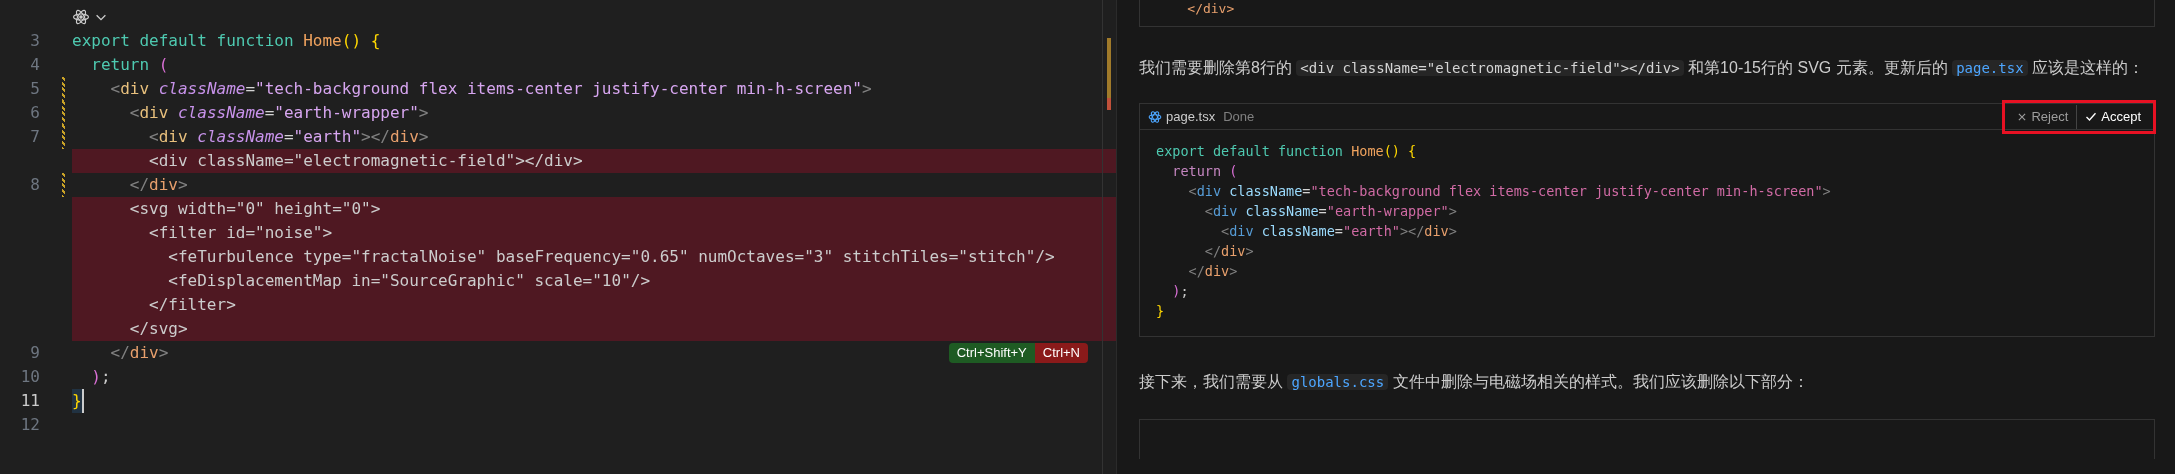 The height and width of the screenshot is (474, 2175). I want to click on code-line: }, so click(1160, 311).